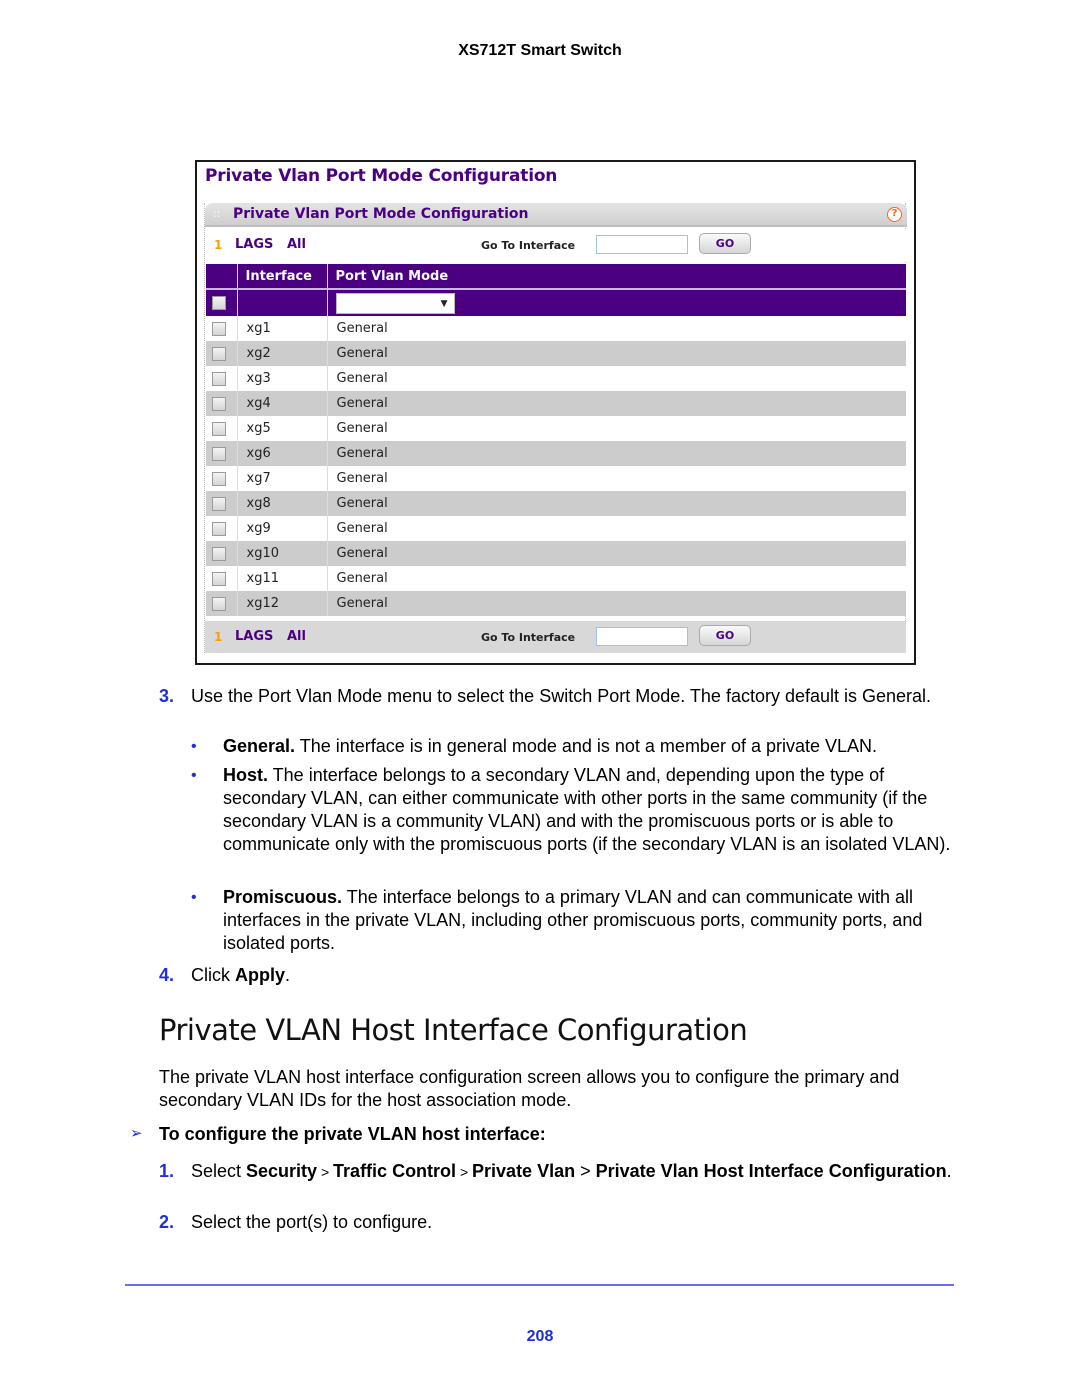 This screenshot has width=1080, height=1397. Describe the element at coordinates (167, 1171) in the screenshot. I see `step-number: 1.` at that location.